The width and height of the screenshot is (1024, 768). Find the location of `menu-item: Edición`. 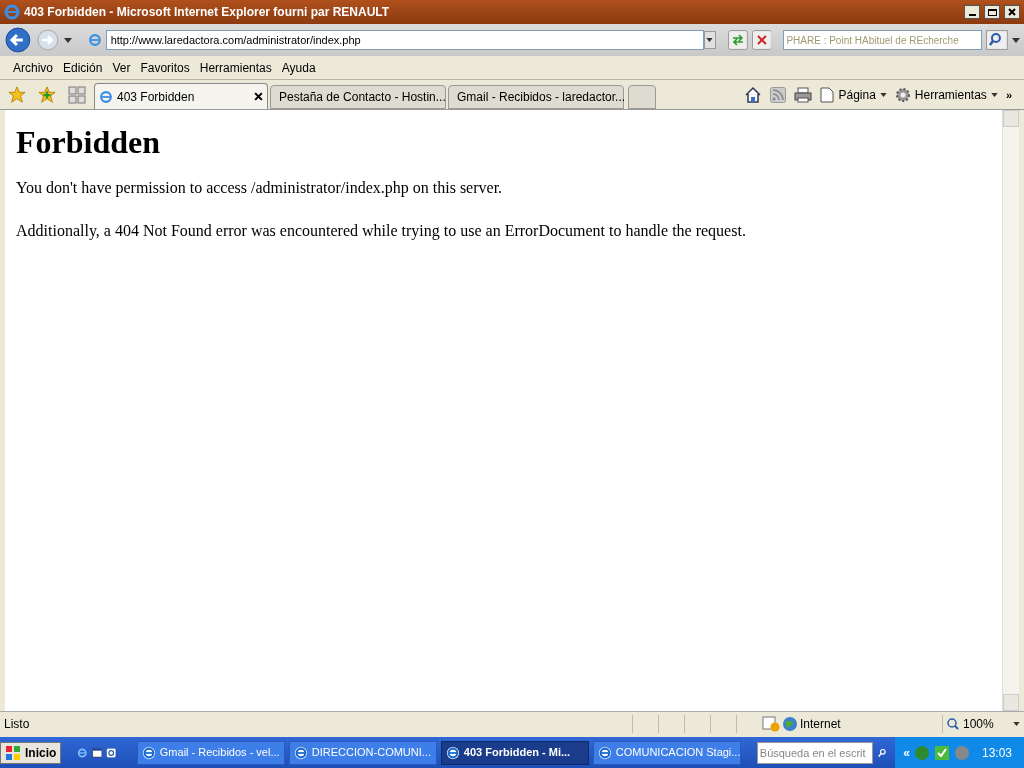

menu-item: Edición is located at coordinates (83, 67).